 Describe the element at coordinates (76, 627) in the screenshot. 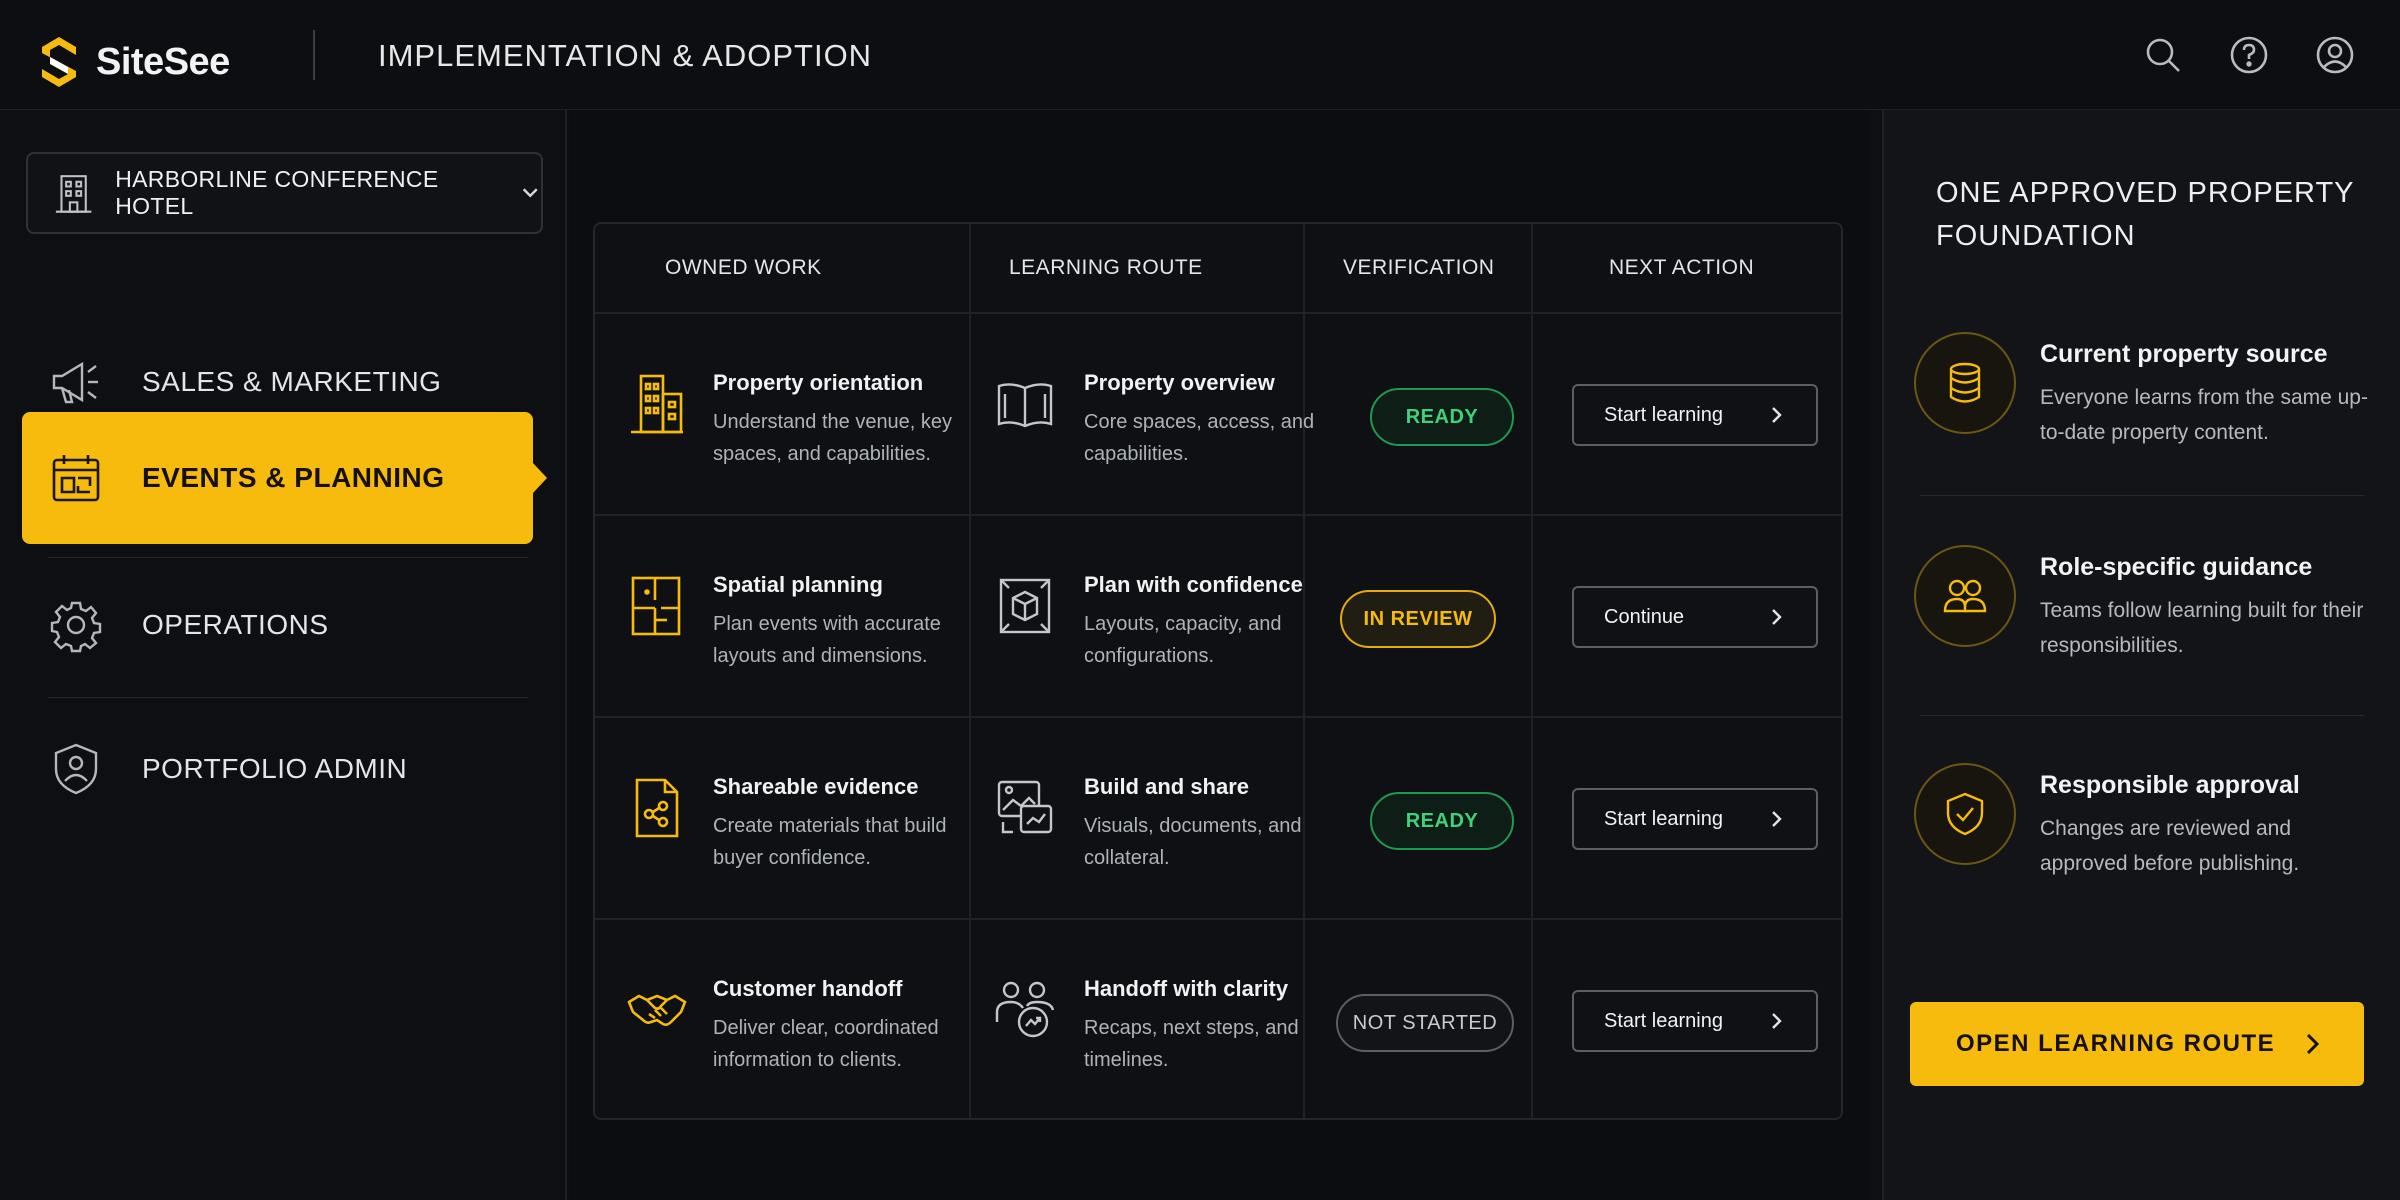

I see `gear-icon` at that location.